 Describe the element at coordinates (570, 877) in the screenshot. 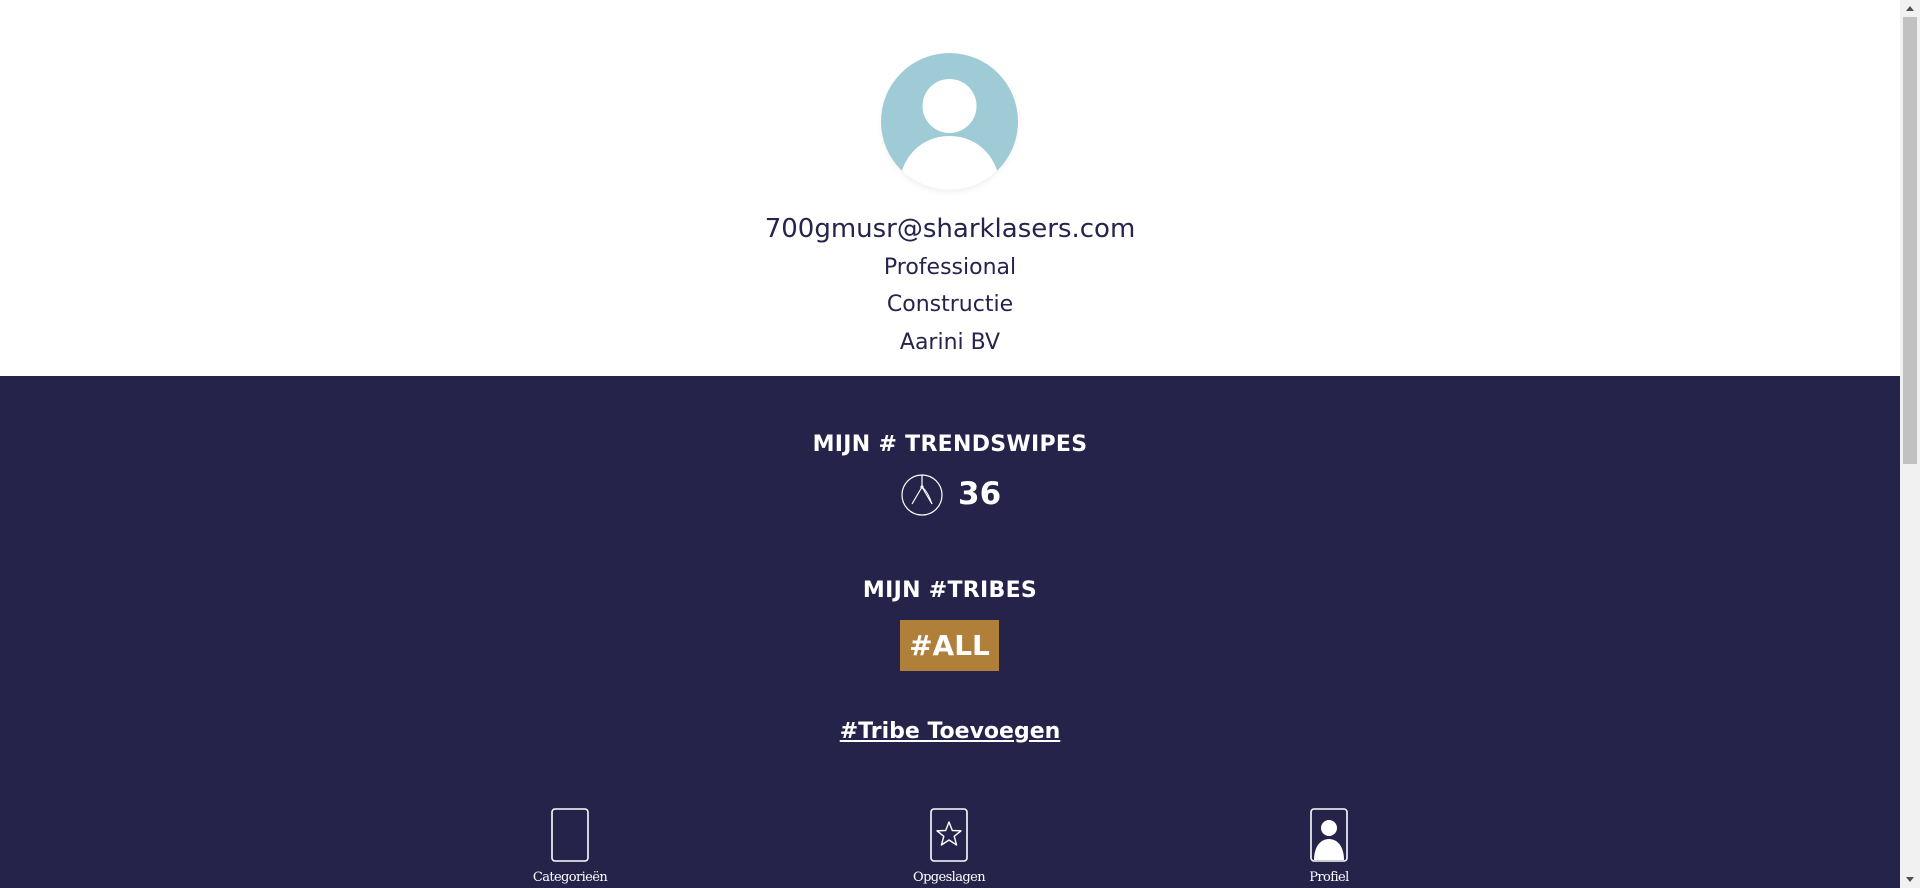

I see `nav-label-categories: Categorieën` at that location.